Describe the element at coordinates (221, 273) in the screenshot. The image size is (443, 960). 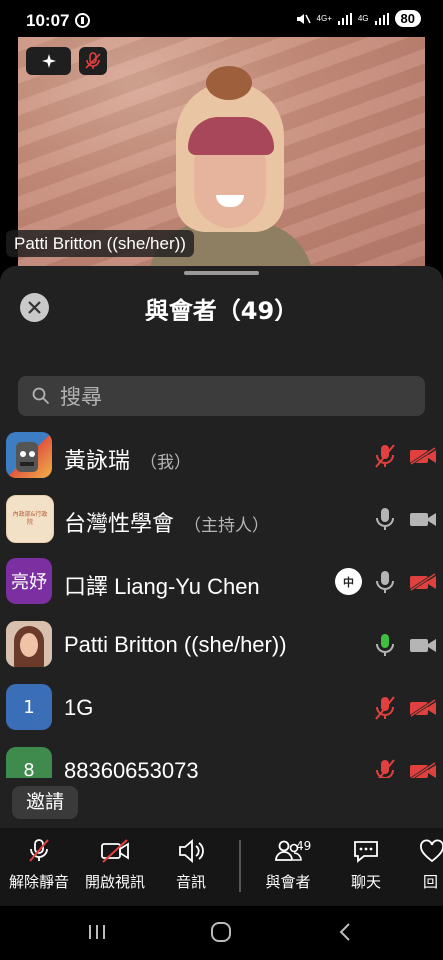
I see `drag-handle` at that location.